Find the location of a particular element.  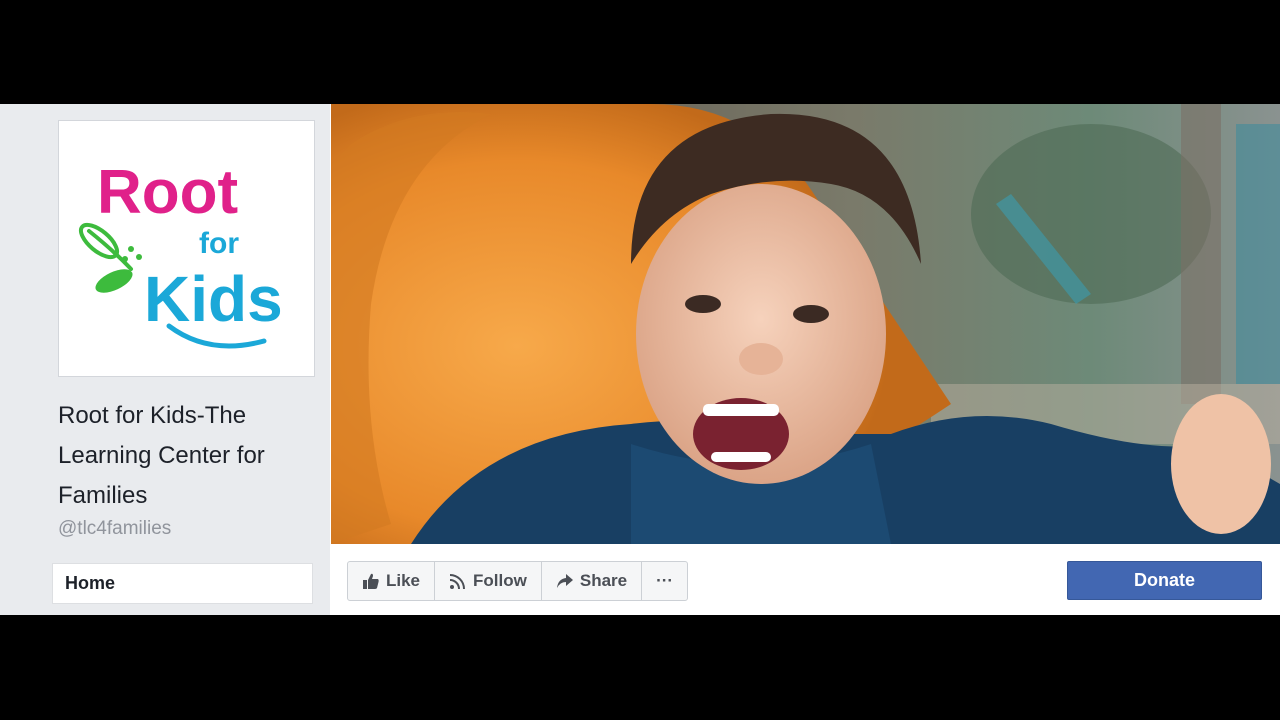

logo-for-text: for is located at coordinates (219, 243).